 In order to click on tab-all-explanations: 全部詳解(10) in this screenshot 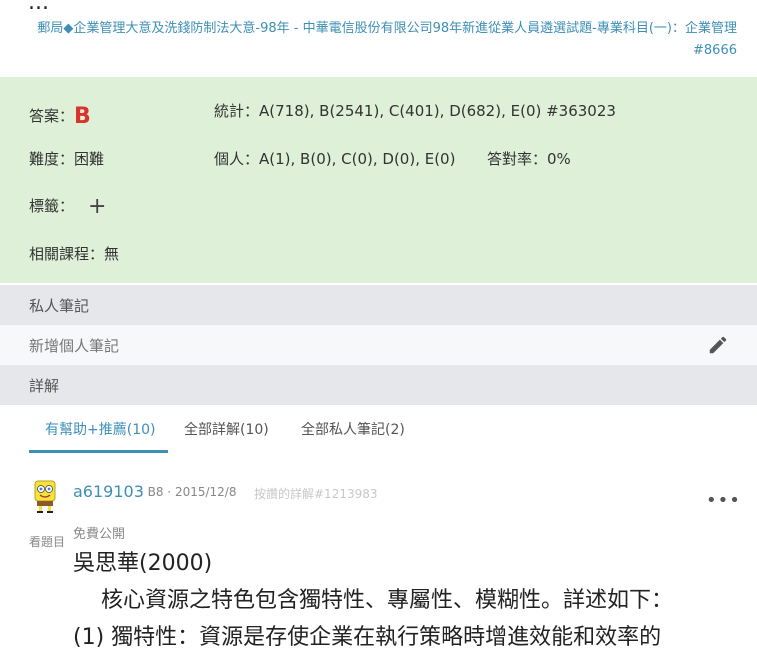, I will do `click(226, 429)`.